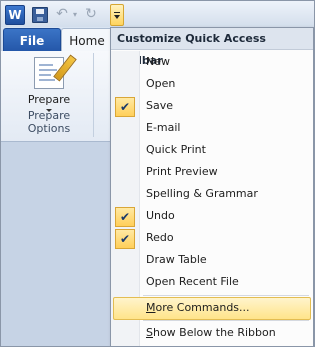  What do you see at coordinates (212, 260) in the screenshot?
I see `menu-item-draw-table: Draw Table` at bounding box center [212, 260].